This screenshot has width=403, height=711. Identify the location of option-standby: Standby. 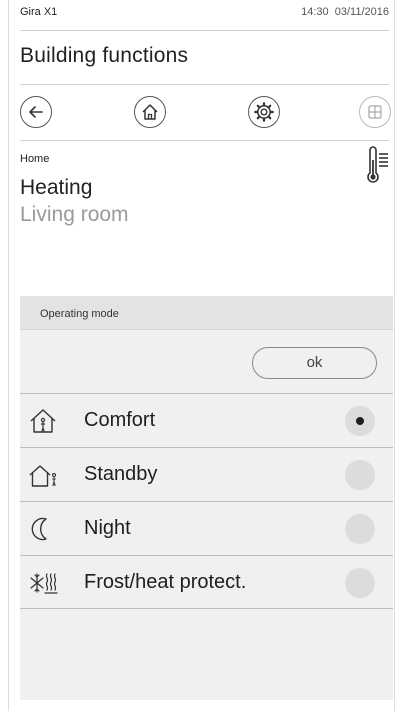
(206, 474).